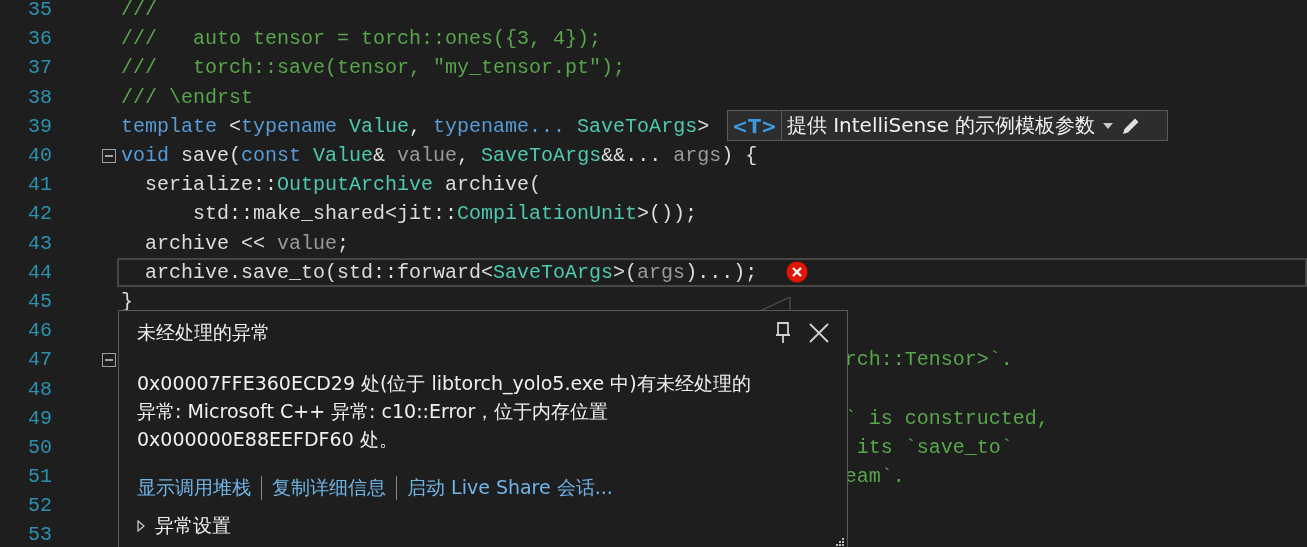 This screenshot has width=1307, height=547. What do you see at coordinates (343, 185) in the screenshot?
I see `code-line: serialize::OutputArchive archive(` at bounding box center [343, 185].